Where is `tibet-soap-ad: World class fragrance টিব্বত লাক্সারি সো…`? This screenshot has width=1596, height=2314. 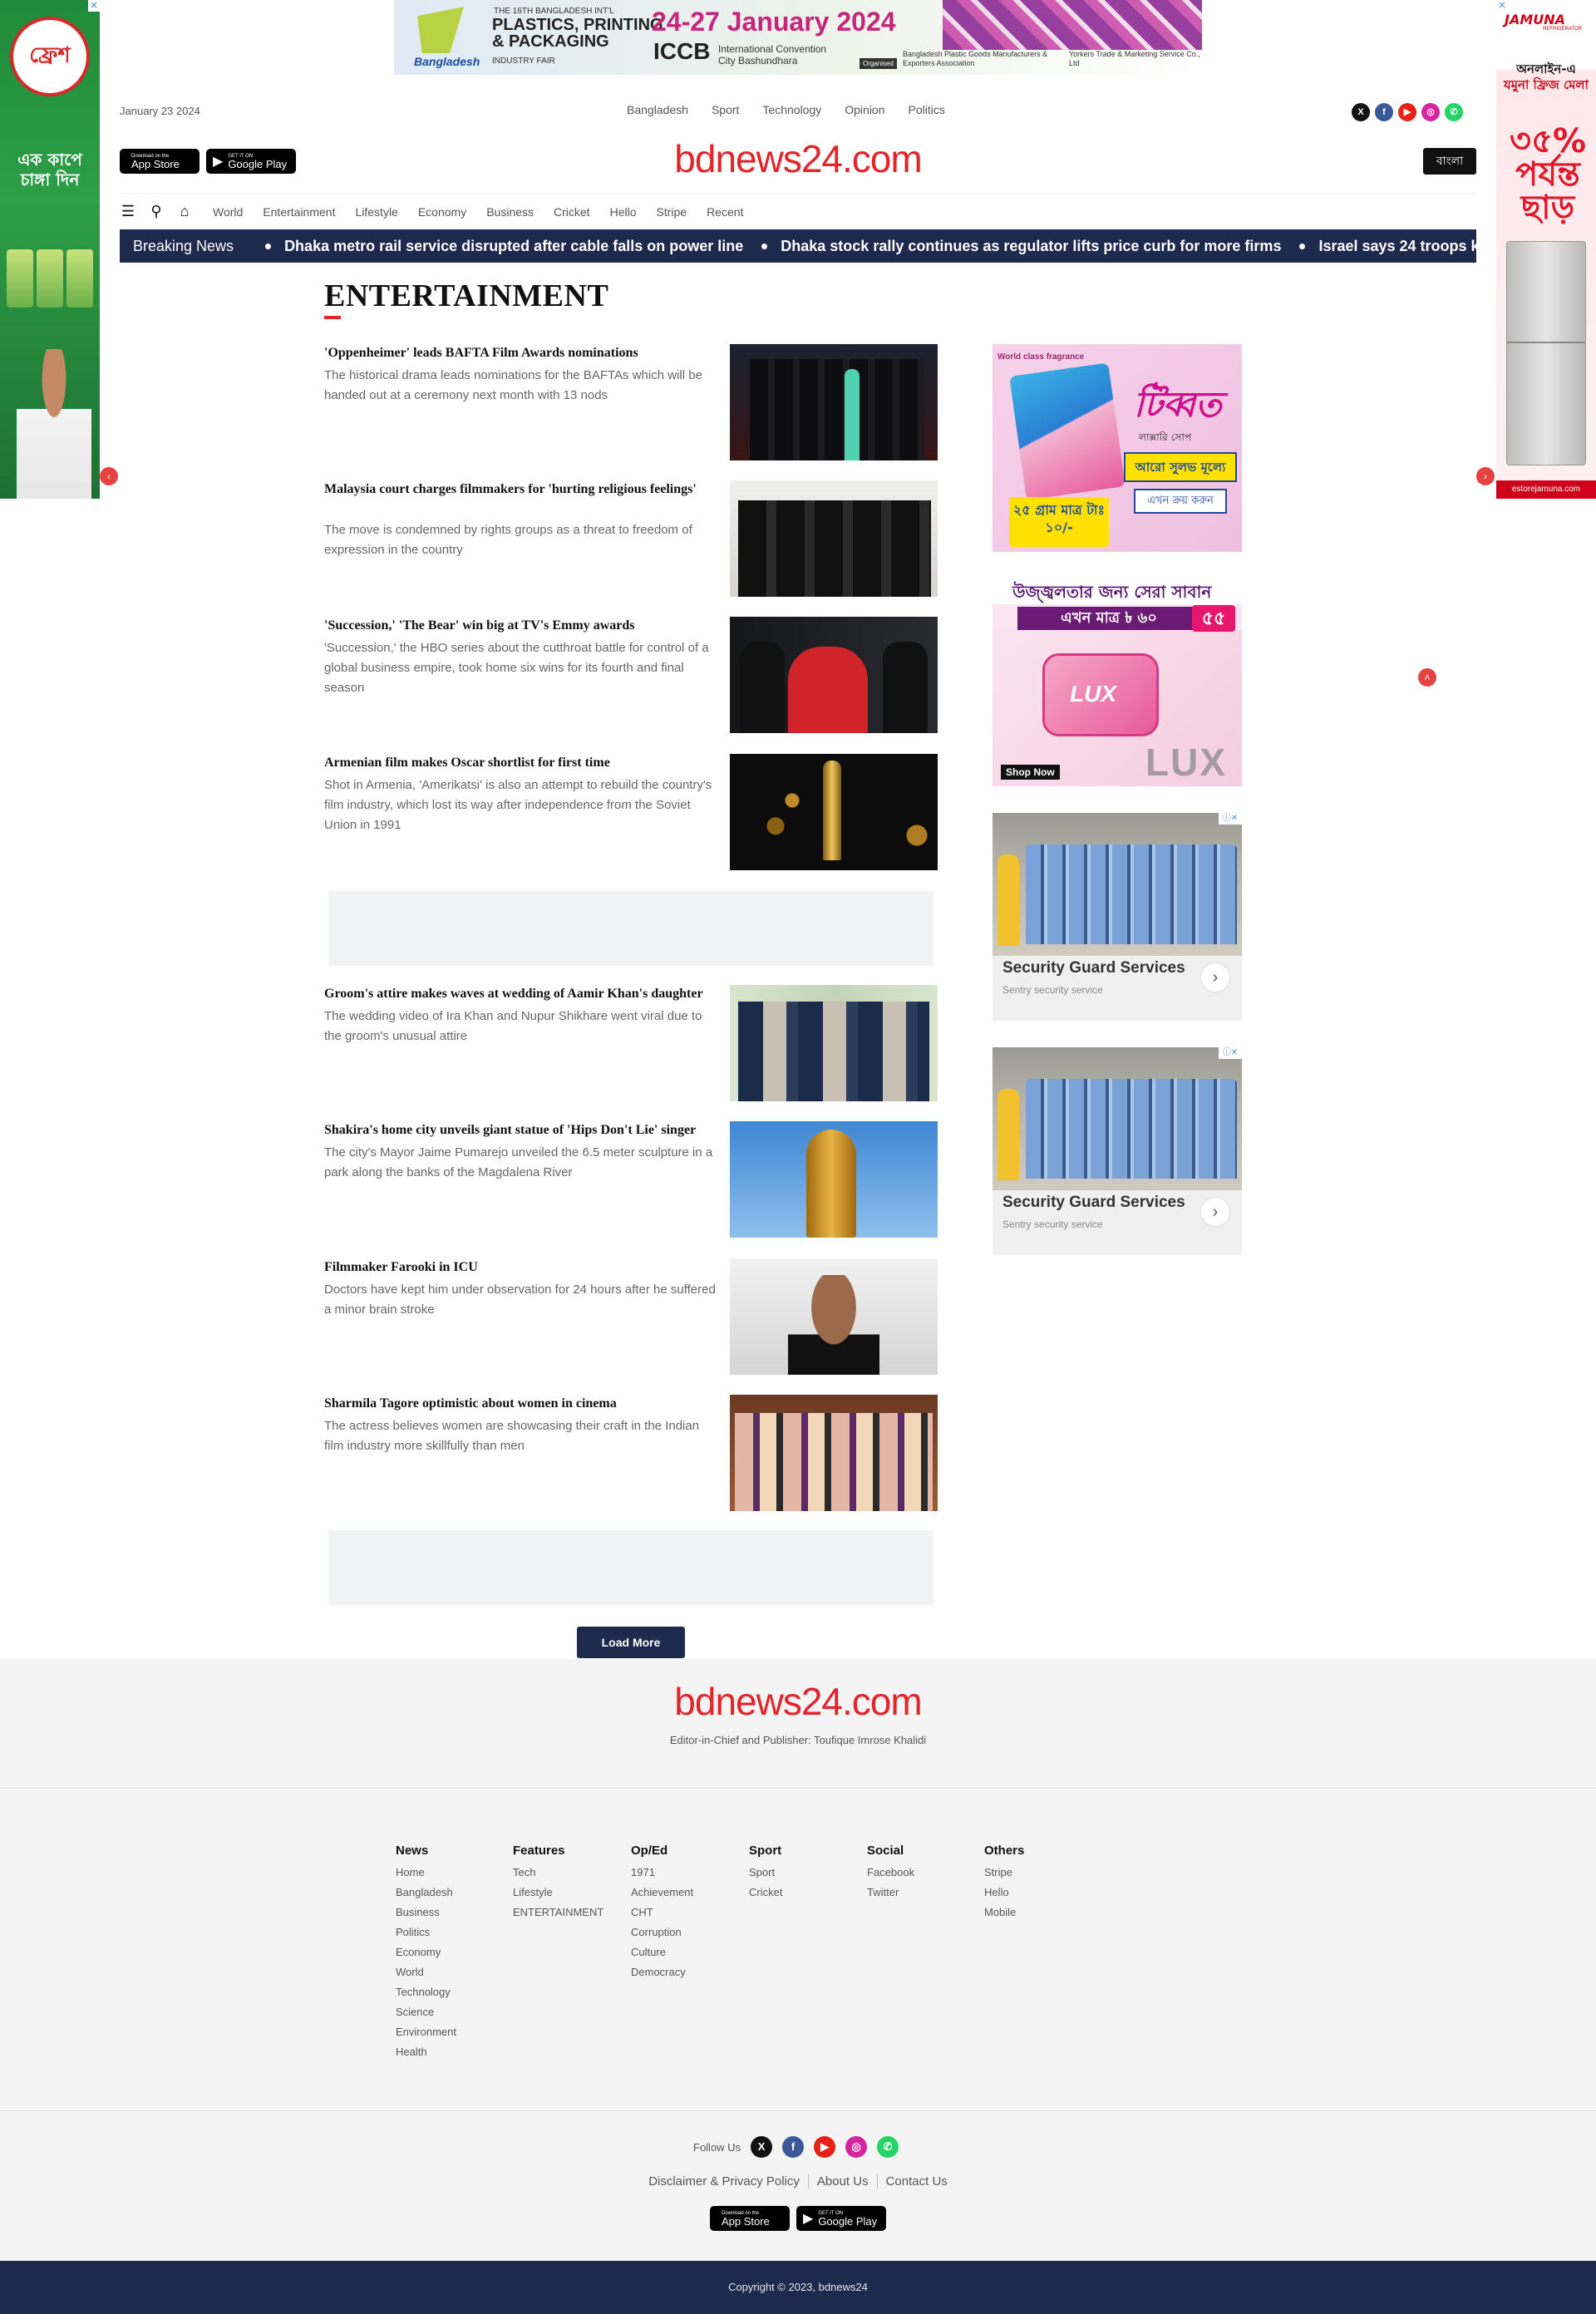
tibet-soap-ad: World class fragrance টিব্বত লাক্সারি সো… is located at coordinates (1117, 448).